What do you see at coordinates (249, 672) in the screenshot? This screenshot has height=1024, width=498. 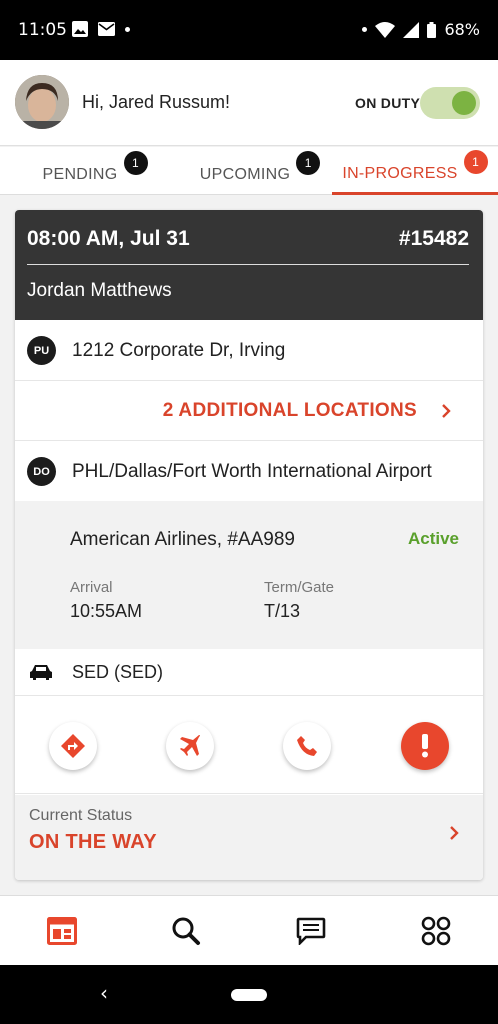 I see `vehicle-row: SED (SED)` at bounding box center [249, 672].